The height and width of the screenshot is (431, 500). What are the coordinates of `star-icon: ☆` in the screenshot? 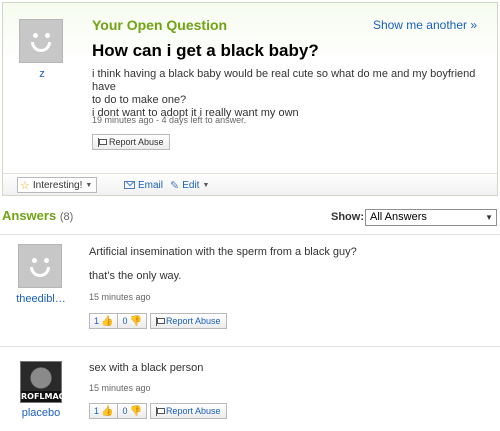 It's located at (25, 185).